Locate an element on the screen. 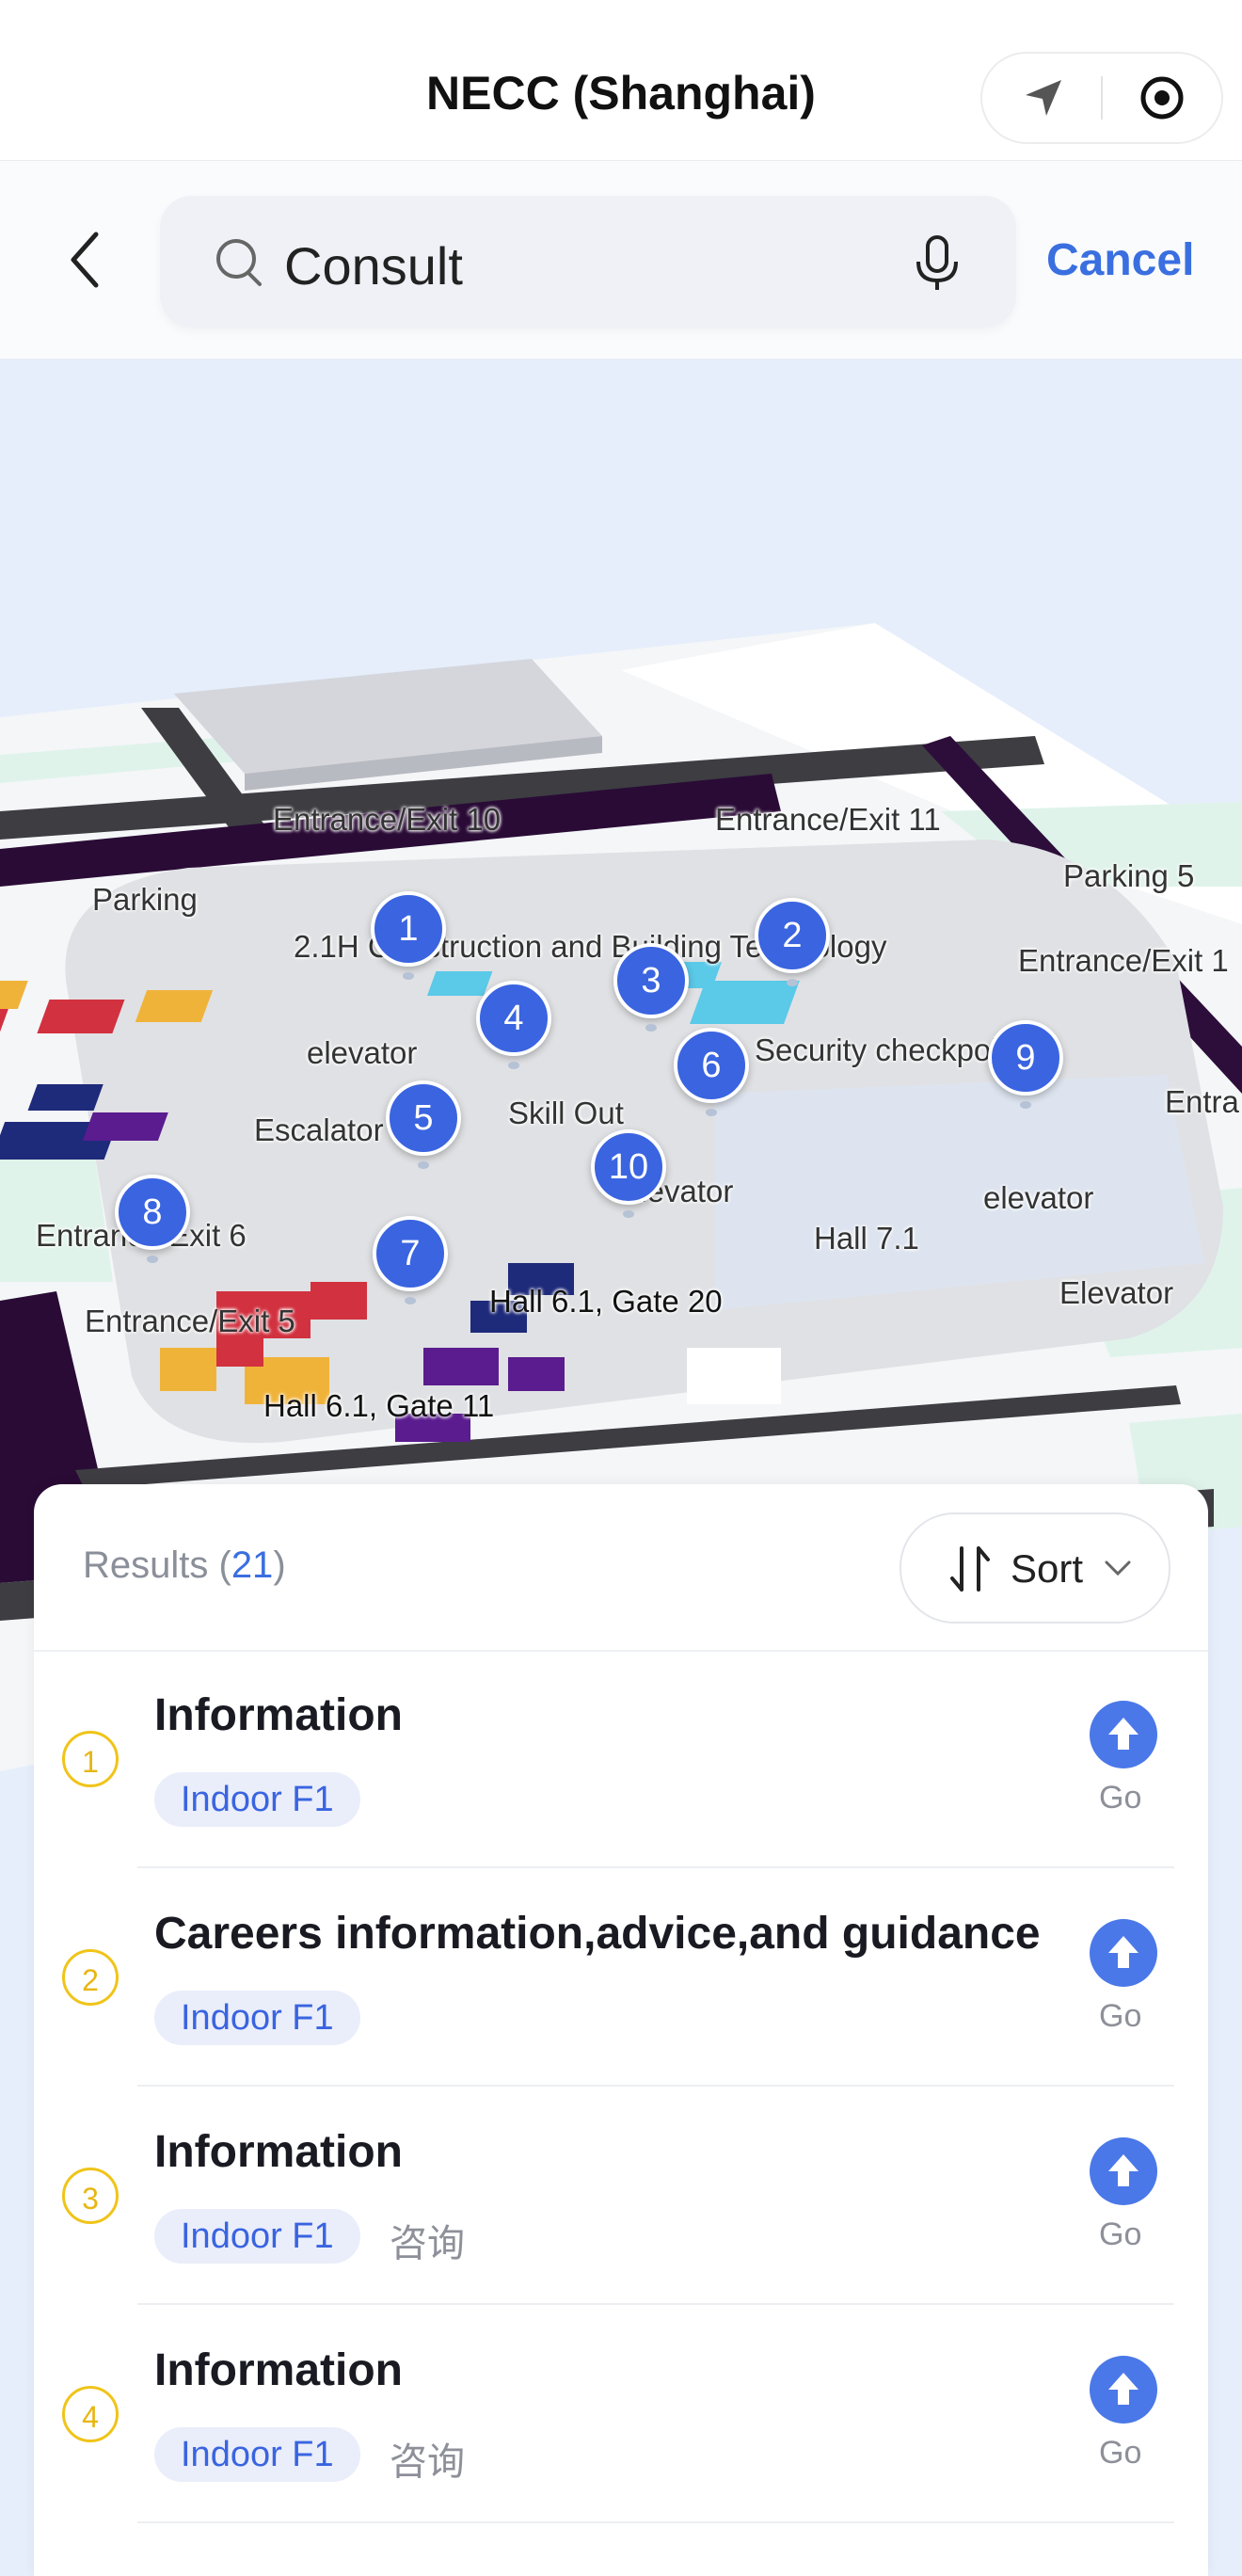 The height and width of the screenshot is (2576, 1242). map-pin-3: 3 is located at coordinates (651, 987).